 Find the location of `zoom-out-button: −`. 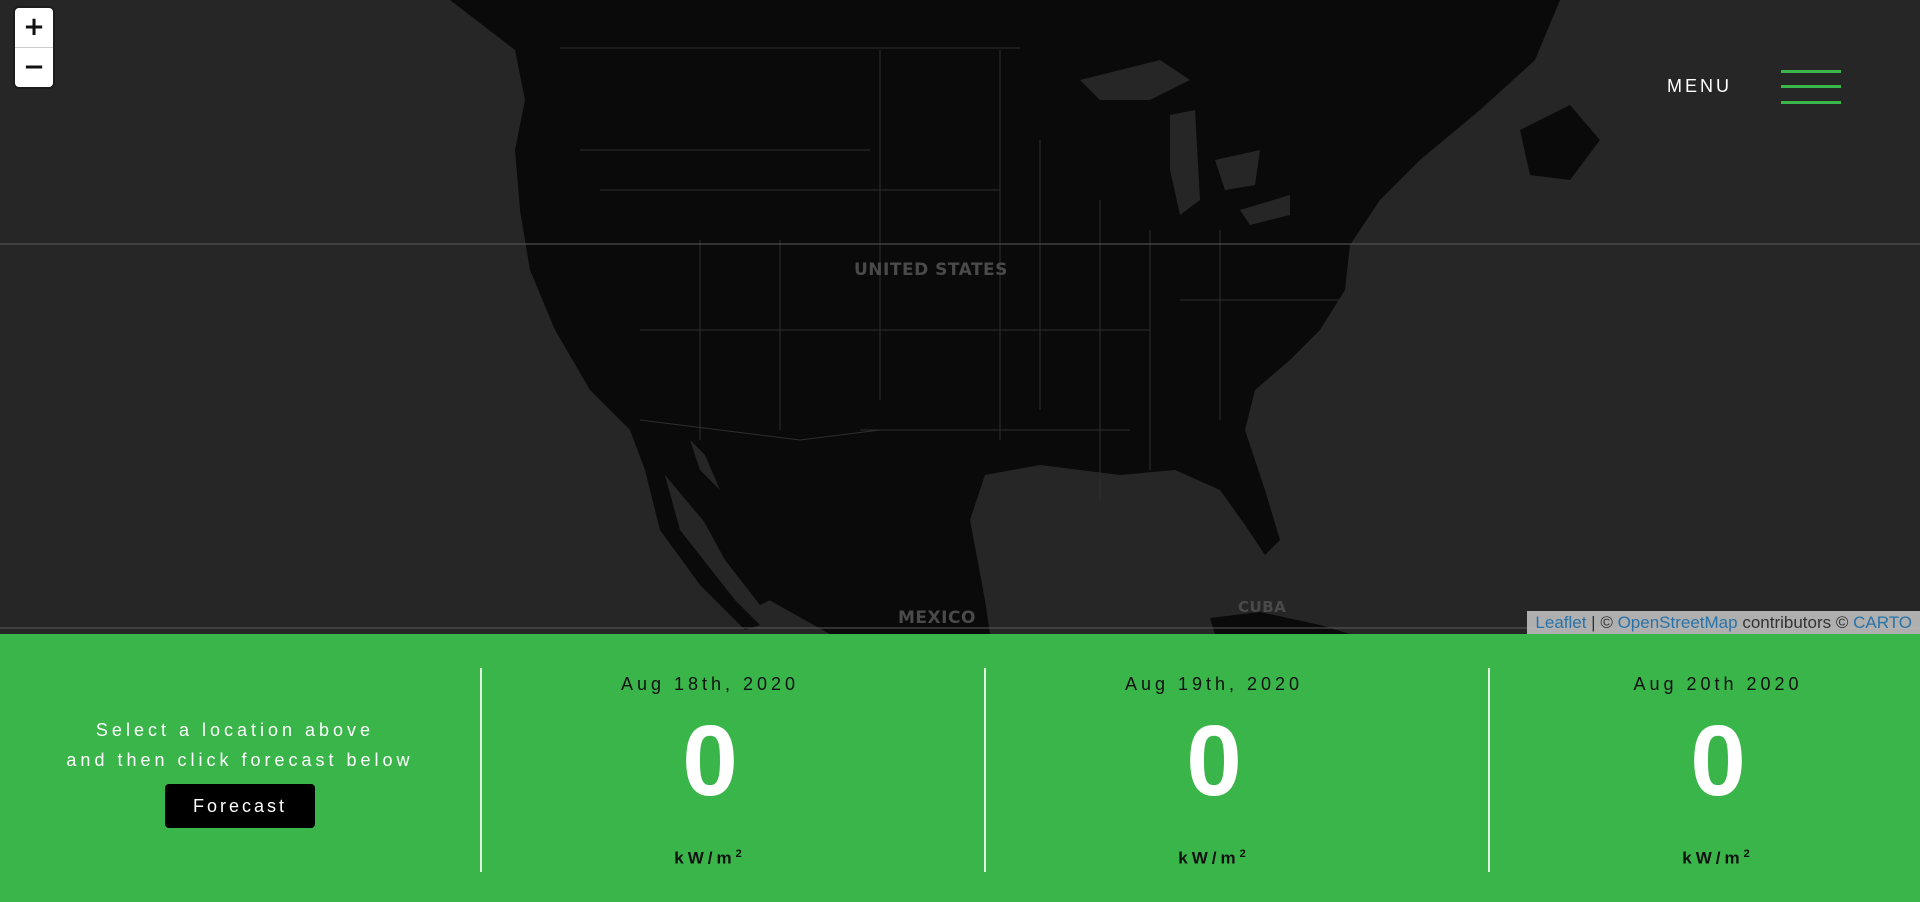

zoom-out-button: − is located at coordinates (34, 67).